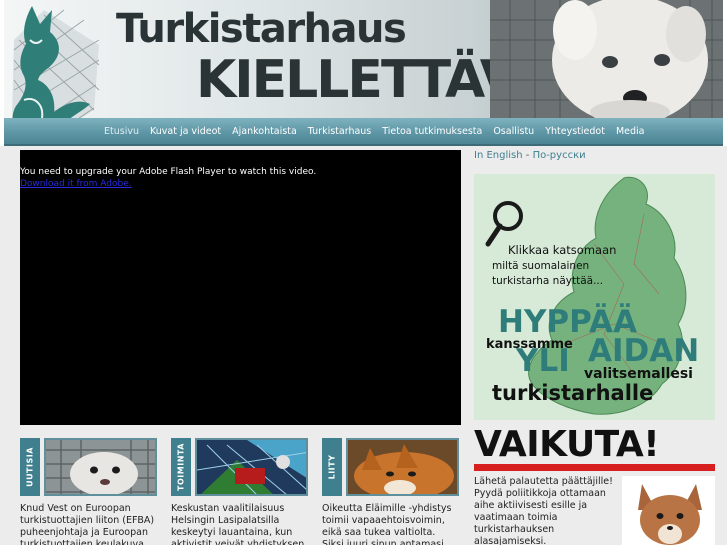 The image size is (727, 545). Describe the element at coordinates (181, 467) in the screenshot. I see `card-tab-toiminta: TOIMINTA` at that location.